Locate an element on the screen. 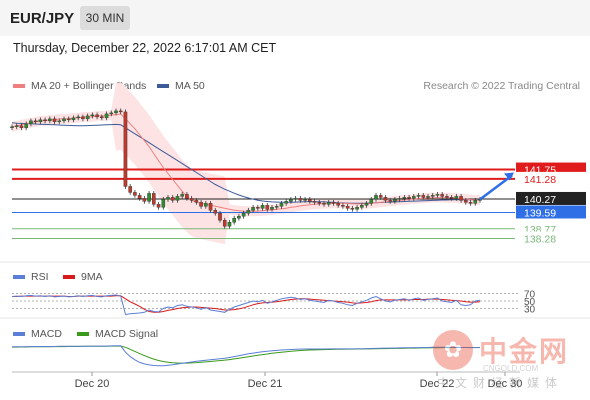 The height and width of the screenshot is (400, 590). rsi-ma9-line is located at coordinates (246, 304).